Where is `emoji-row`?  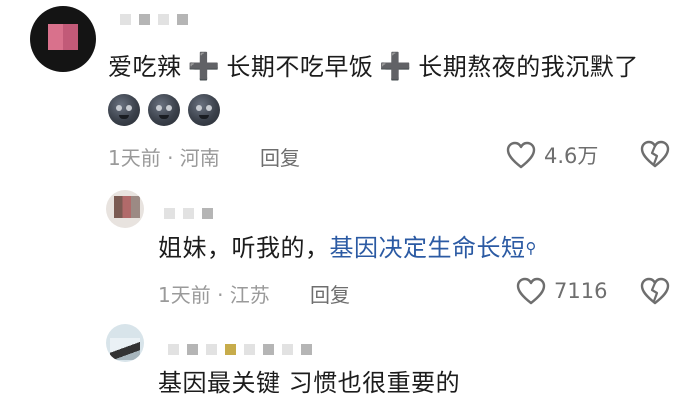 emoji-row is located at coordinates (164, 110).